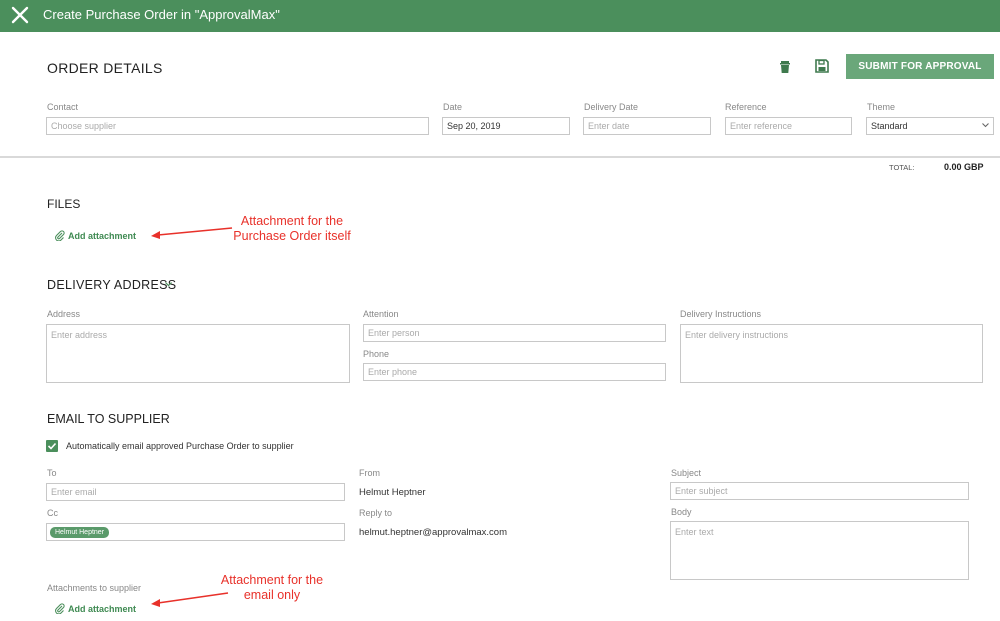 This screenshot has height=621, width=1000. Describe the element at coordinates (506, 126) in the screenshot. I see `date-input: Sep 20, 2019` at that location.